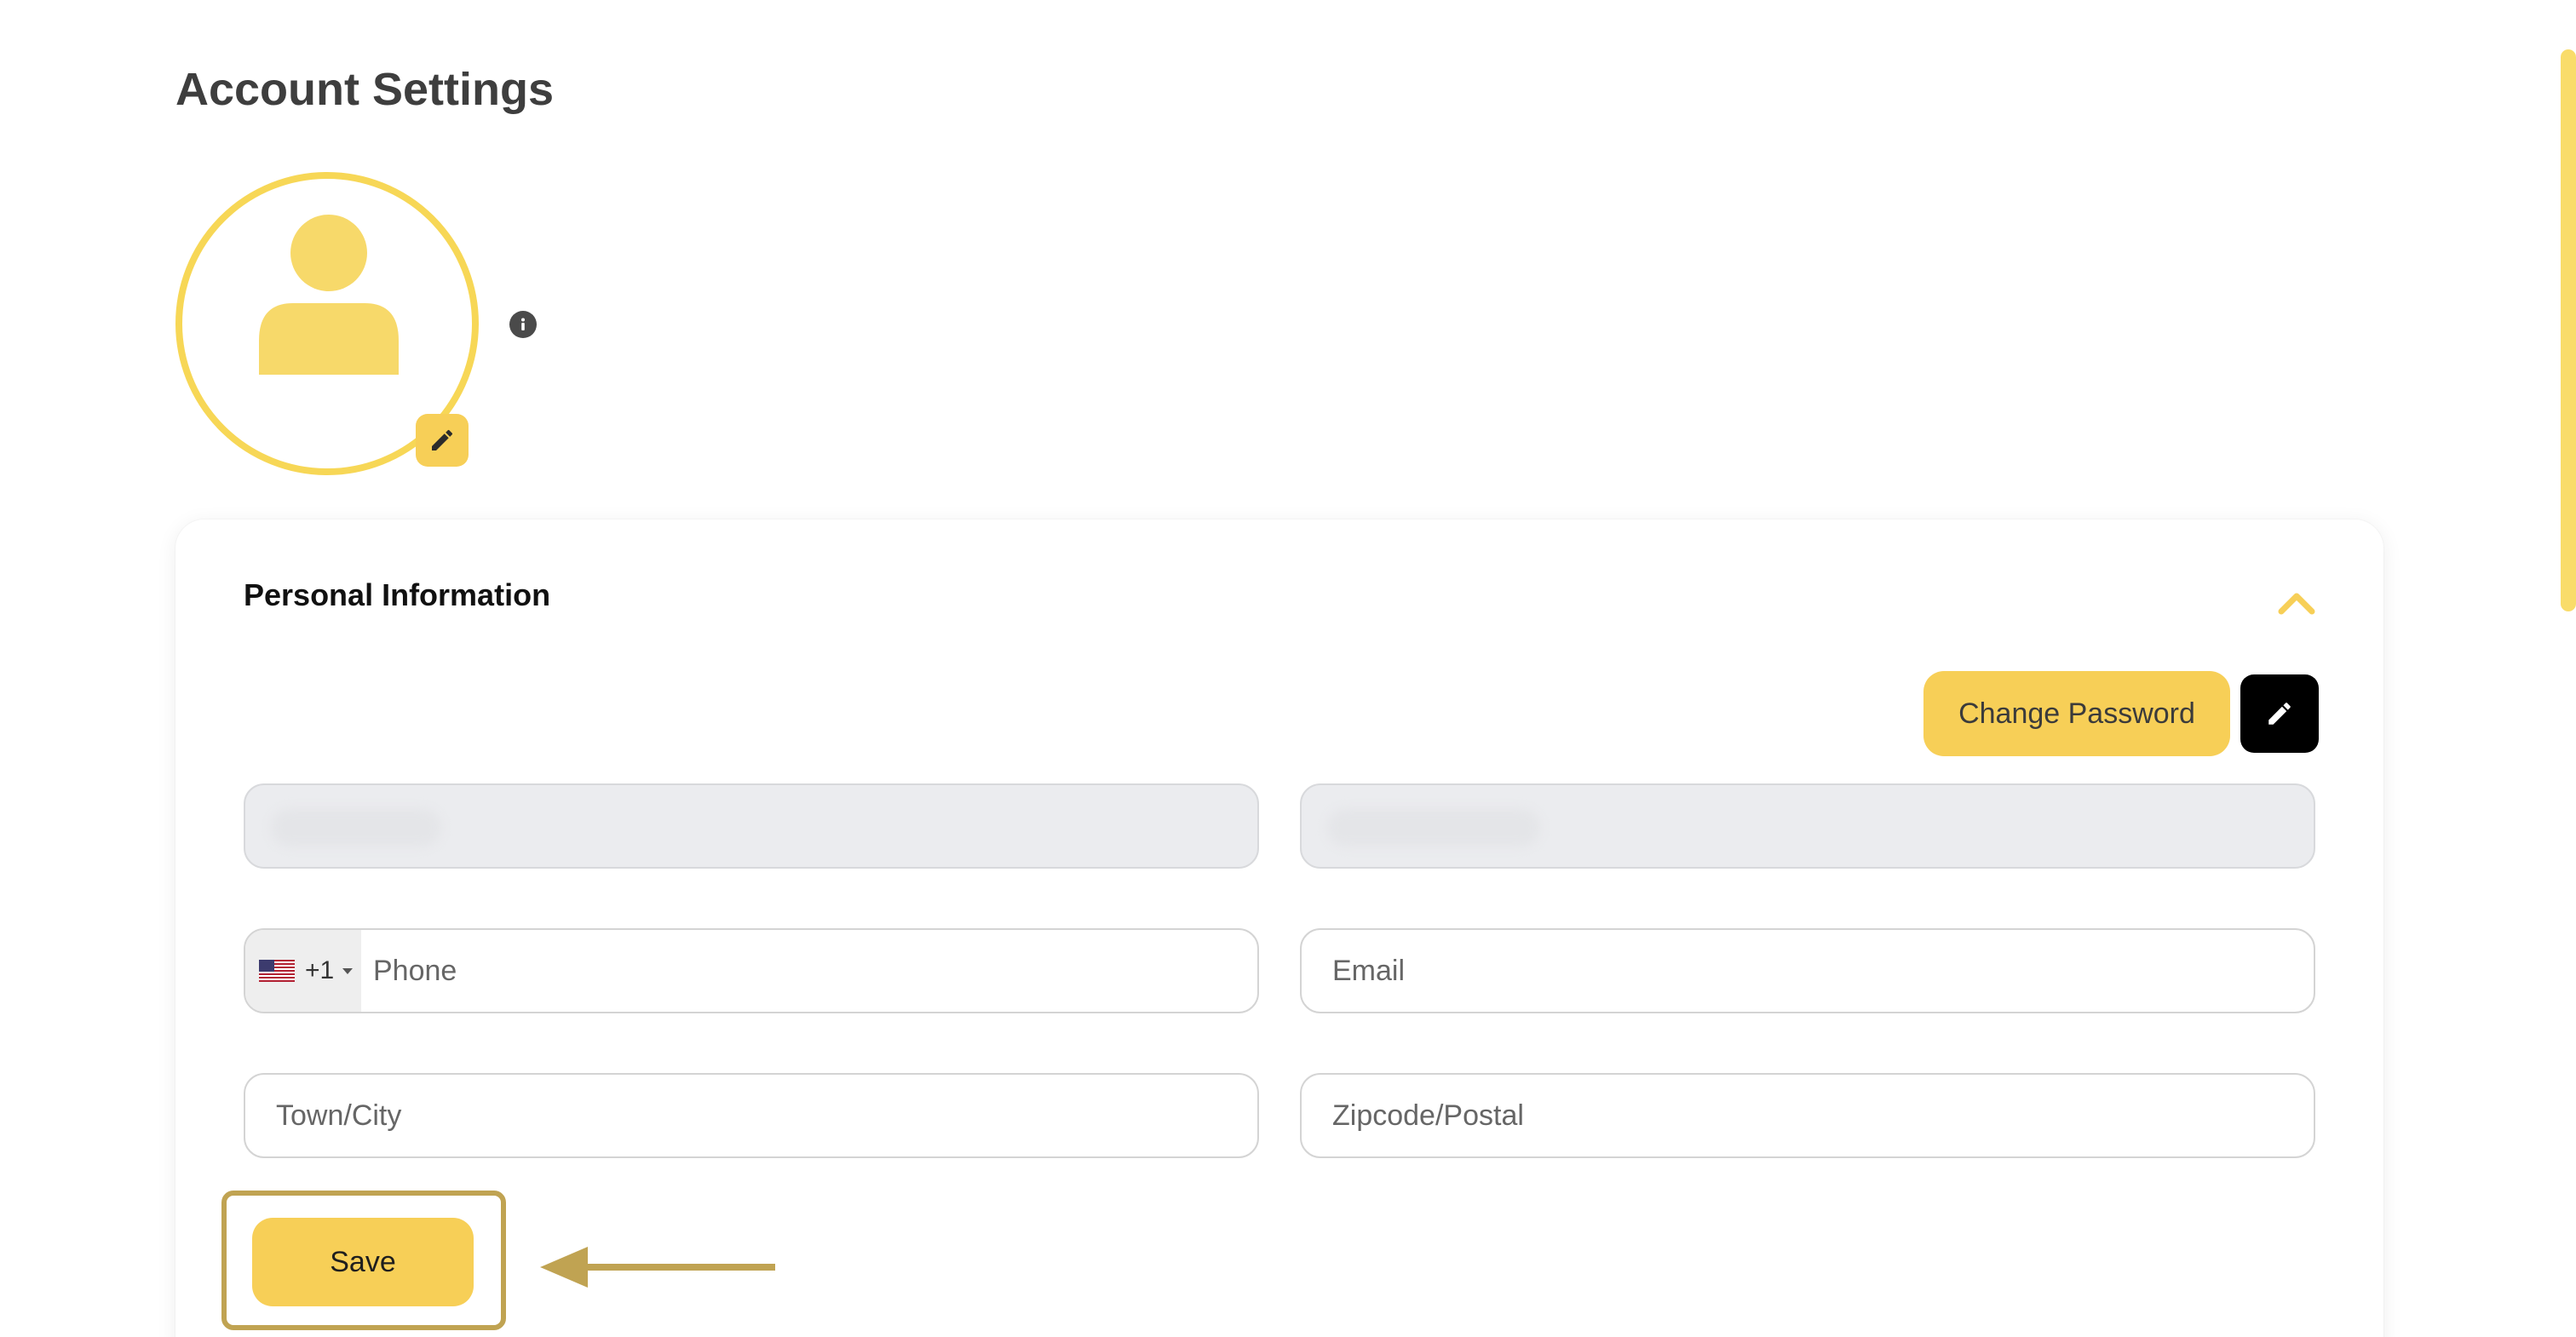 The image size is (2576, 1337). I want to click on scrollbar, so click(2569, 330).